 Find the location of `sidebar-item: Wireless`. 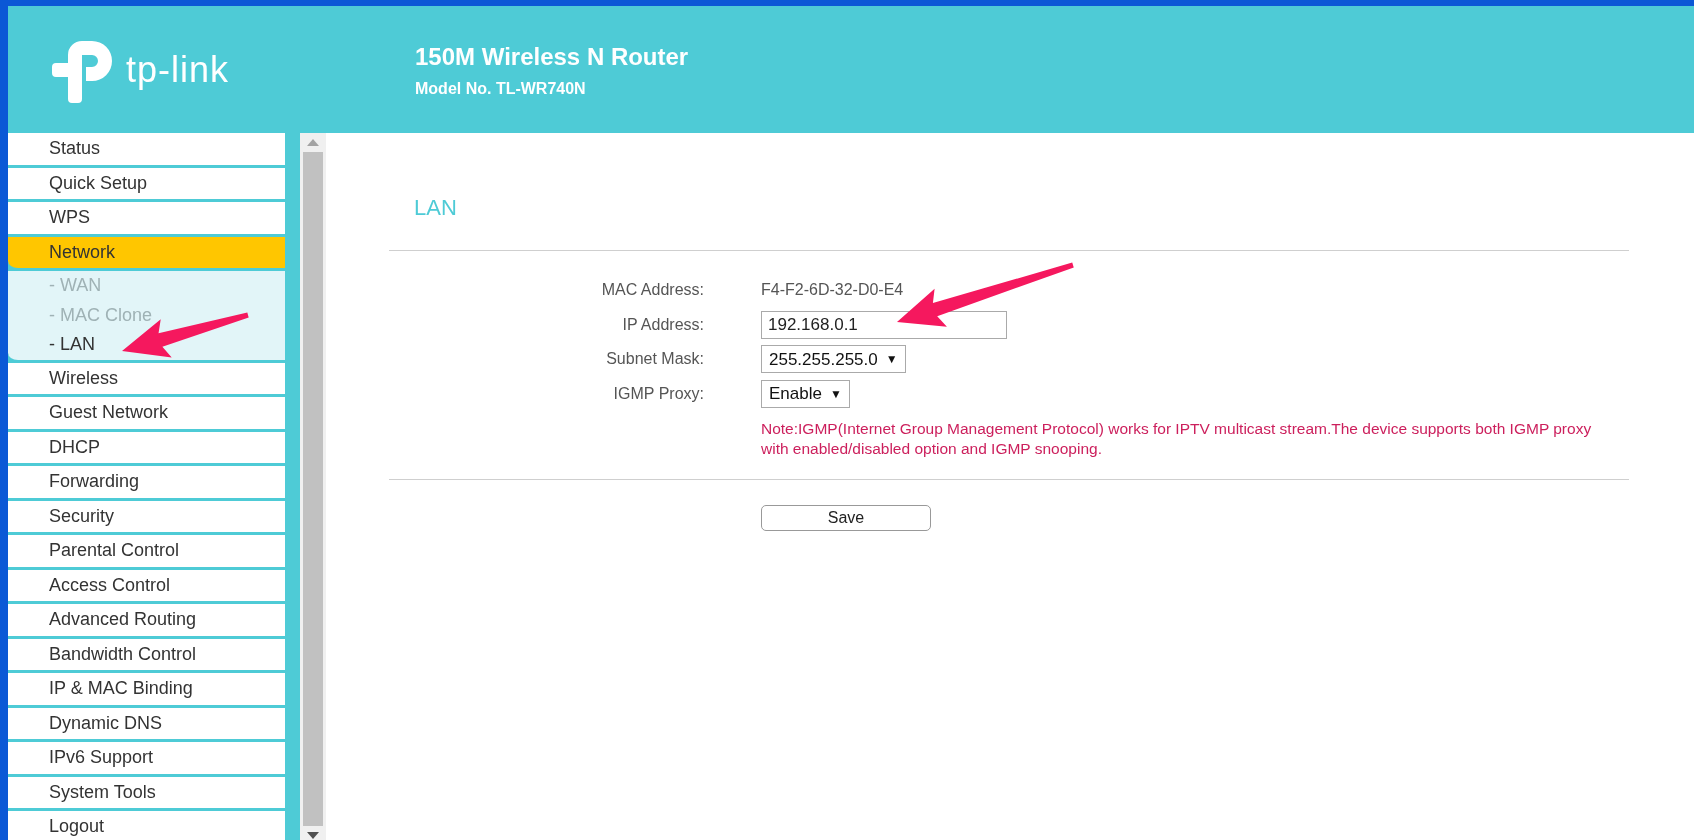

sidebar-item: Wireless is located at coordinates (146, 379).